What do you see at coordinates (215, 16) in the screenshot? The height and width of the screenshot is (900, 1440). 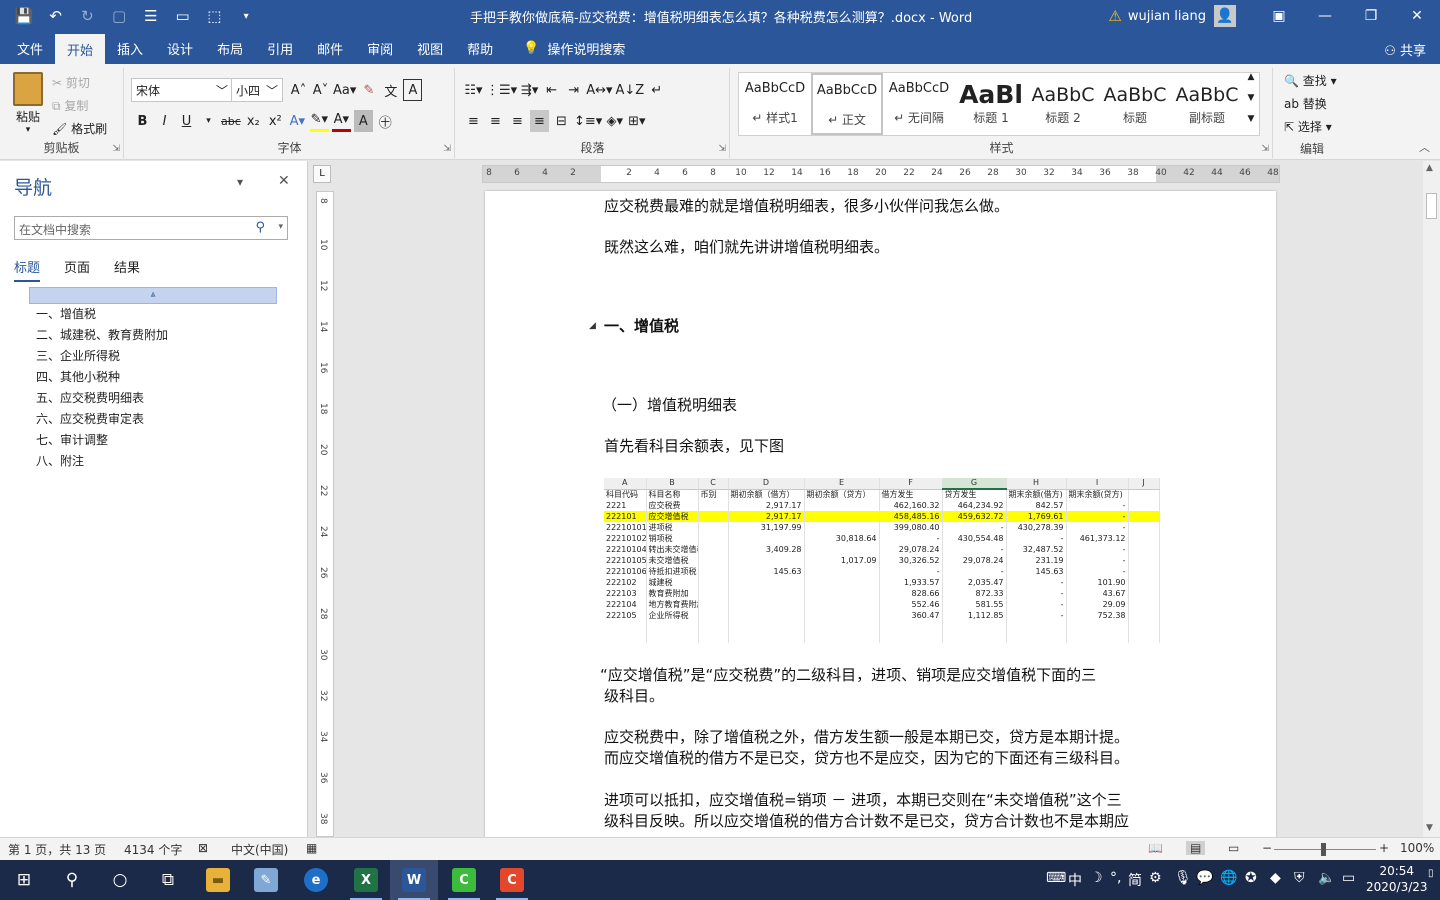 I see `touch-mode-icon: ⬚` at bounding box center [215, 16].